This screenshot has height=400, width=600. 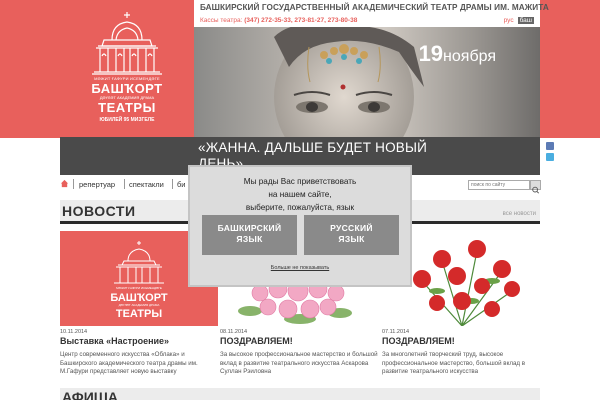 I want to click on search-input, so click(x=499, y=185).